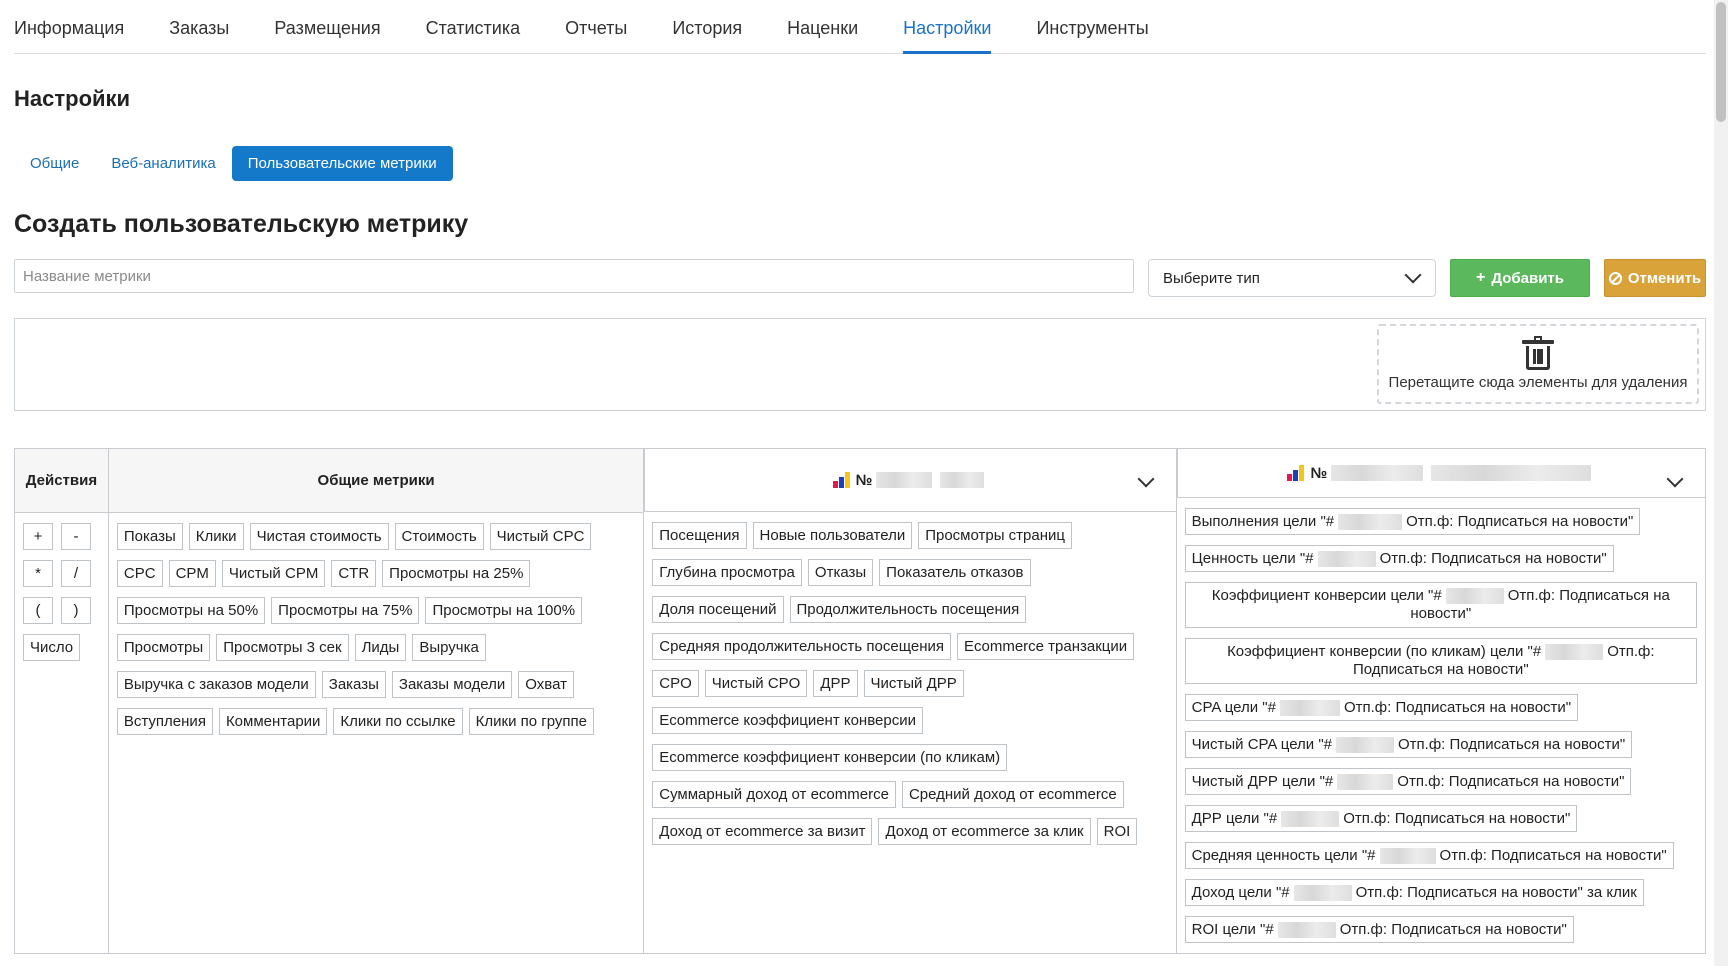 The width and height of the screenshot is (1728, 966). Describe the element at coordinates (319, 536) in the screenshot. I see `metric-chip: Чистая стоимость` at that location.